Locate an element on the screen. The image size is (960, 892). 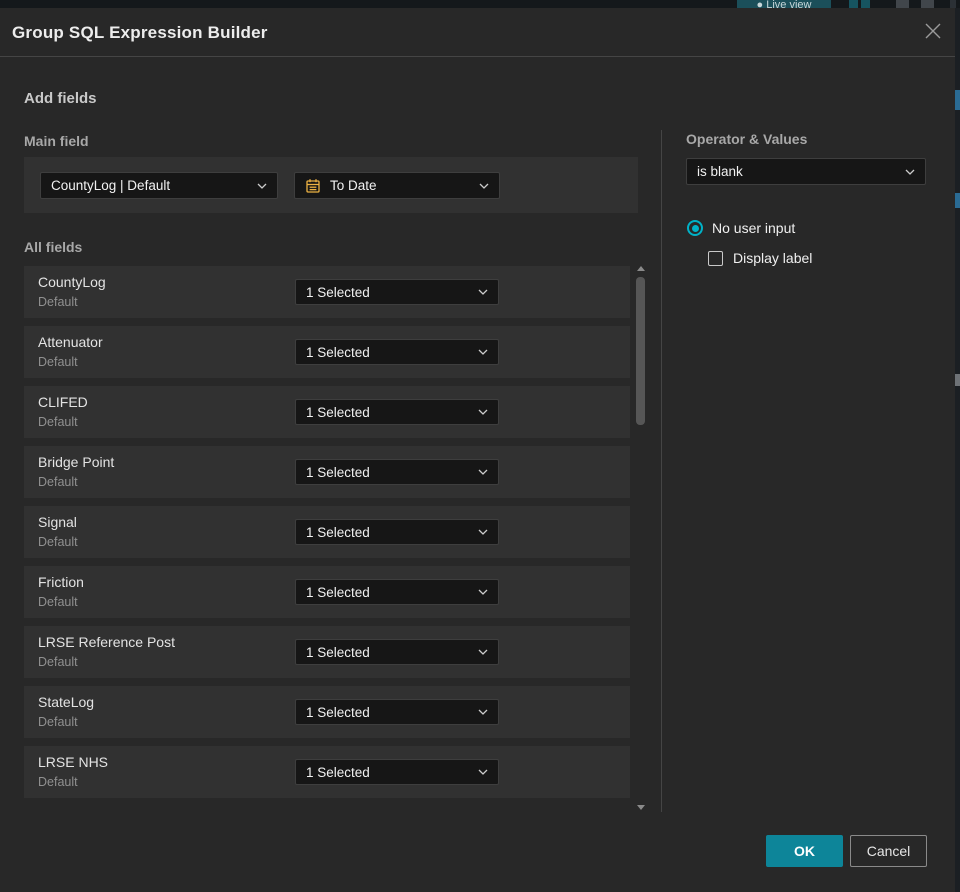
field-name: LRSE Reference Post is located at coordinates (106, 642).